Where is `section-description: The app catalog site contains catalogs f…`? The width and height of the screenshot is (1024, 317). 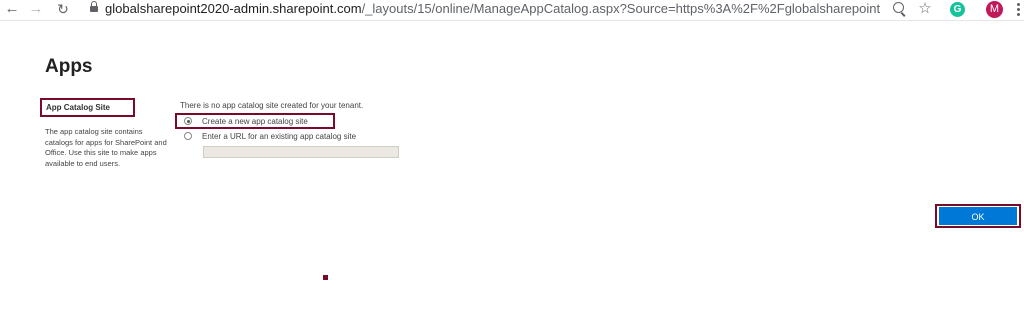 section-description: The app catalog site contains catalogs f… is located at coordinates (106, 147).